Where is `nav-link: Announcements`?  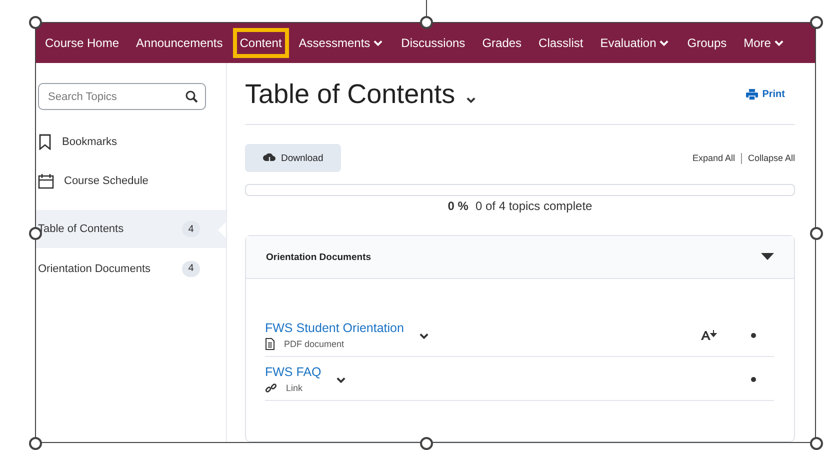 nav-link: Announcements is located at coordinates (179, 43).